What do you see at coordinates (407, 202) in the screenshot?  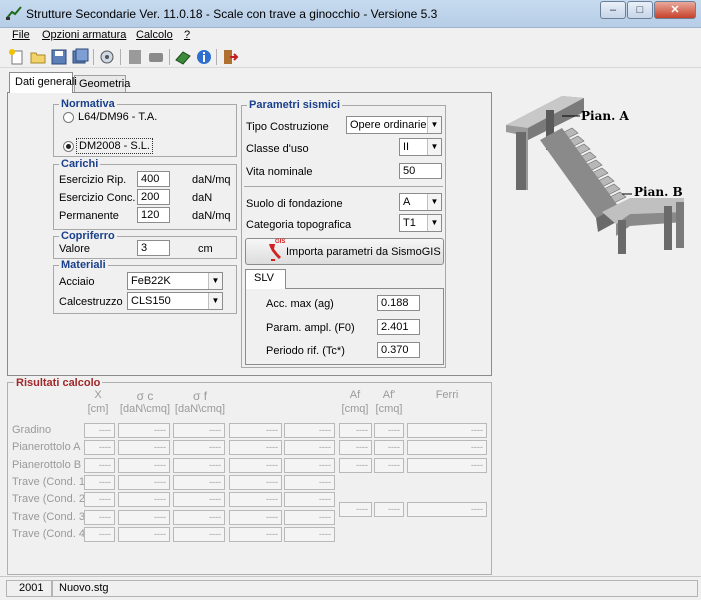 I see `suolo-fondazione-value: A` at bounding box center [407, 202].